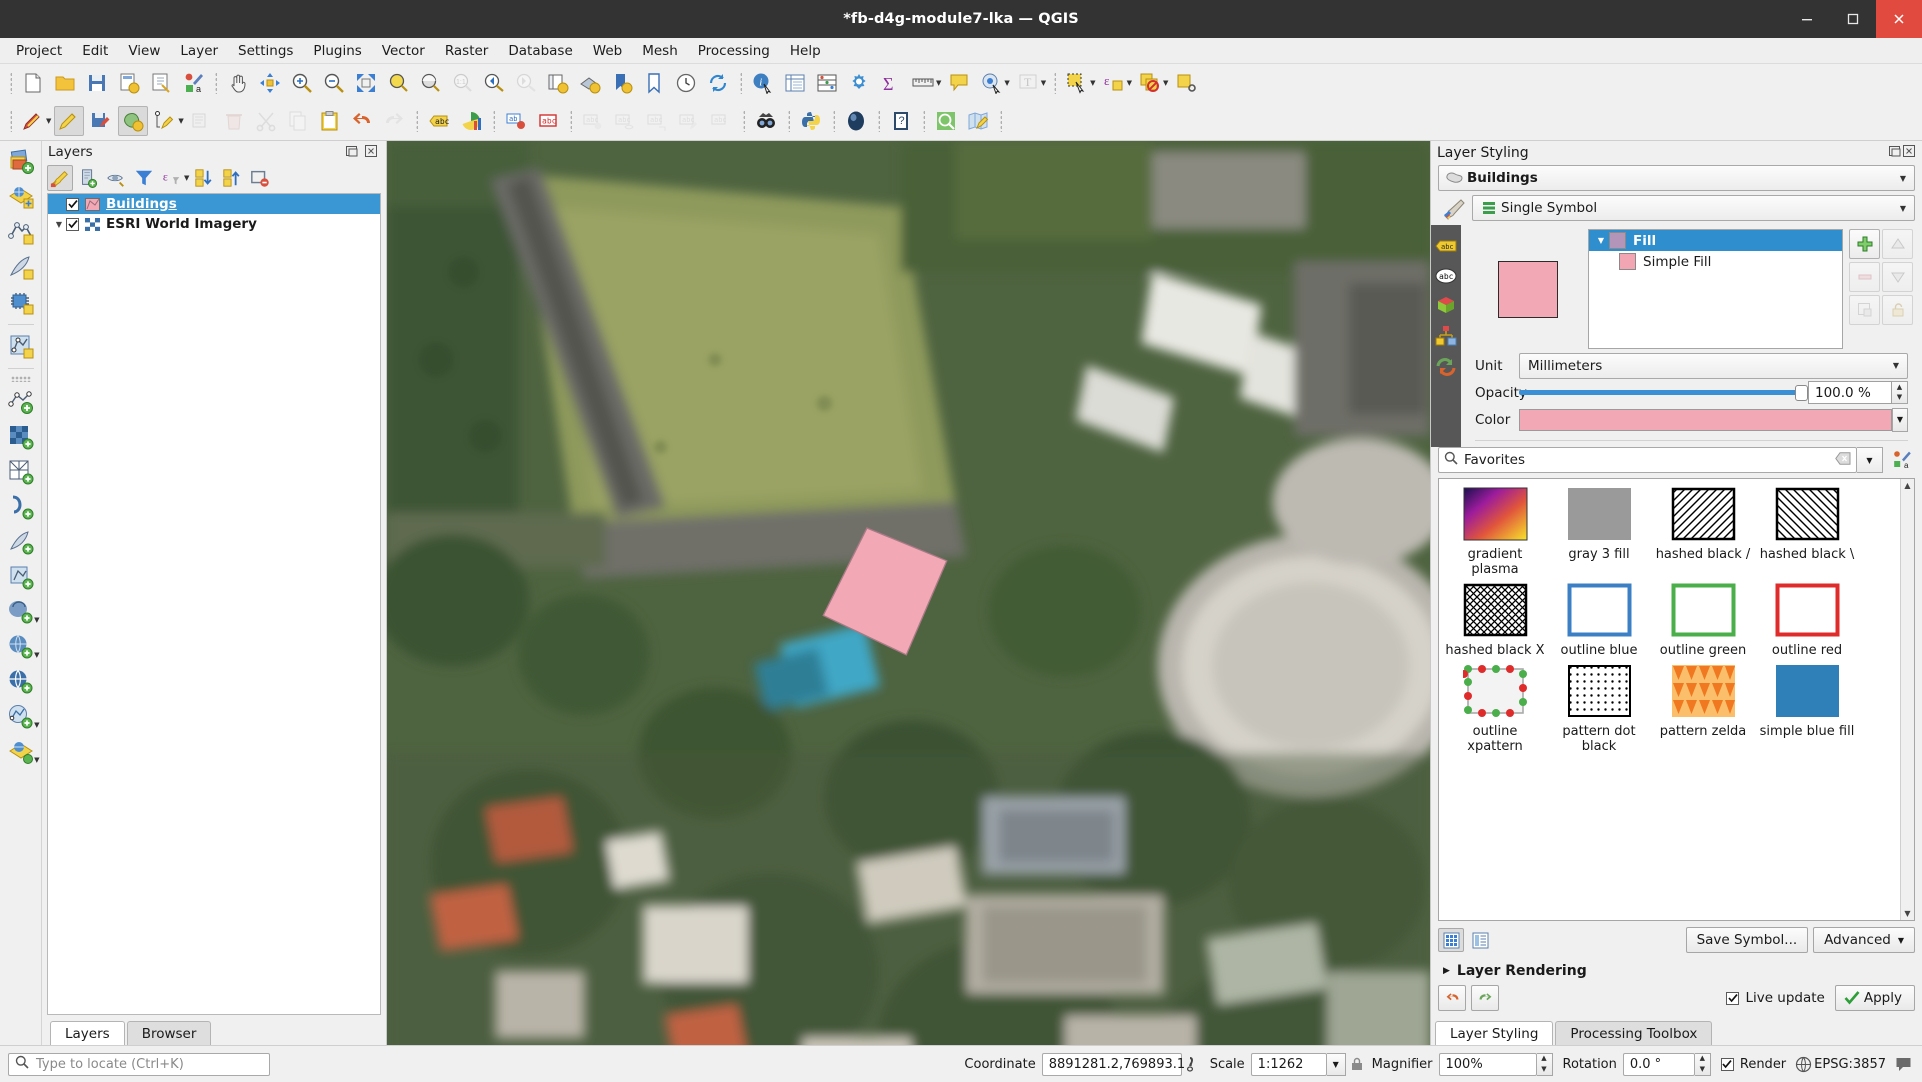  I want to click on symbol-gallery-item: outline blue, so click(1599, 620).